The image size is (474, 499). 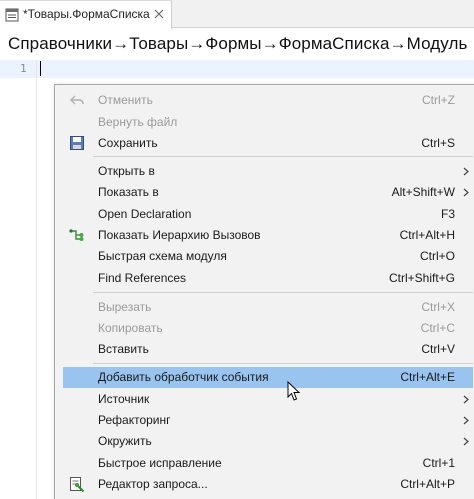 What do you see at coordinates (268, 143) in the screenshot?
I see `menu-item-save: Сохранить Ctrl+S` at bounding box center [268, 143].